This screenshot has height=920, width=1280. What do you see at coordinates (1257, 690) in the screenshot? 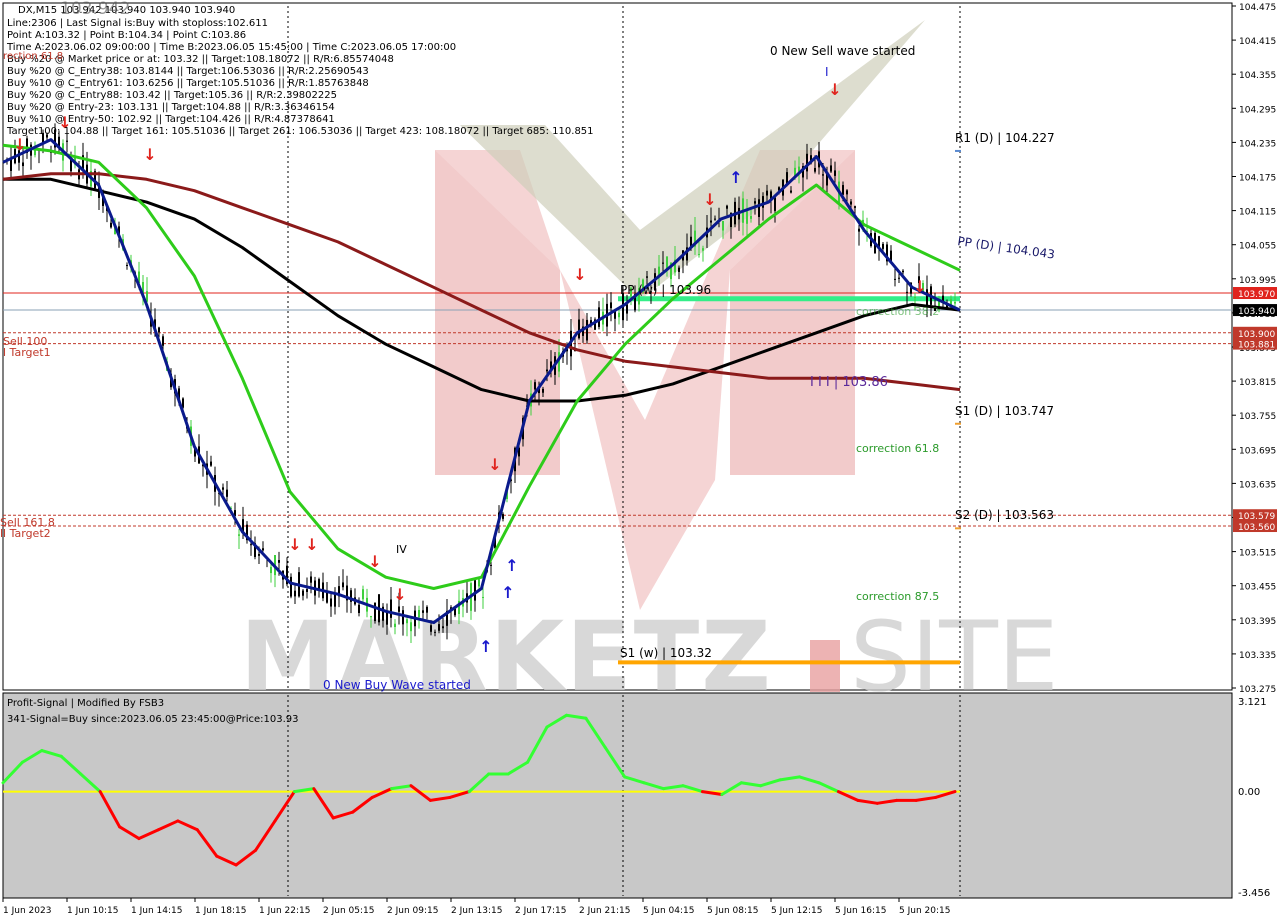
I see `price-tick-label: 103.275` at bounding box center [1257, 690].